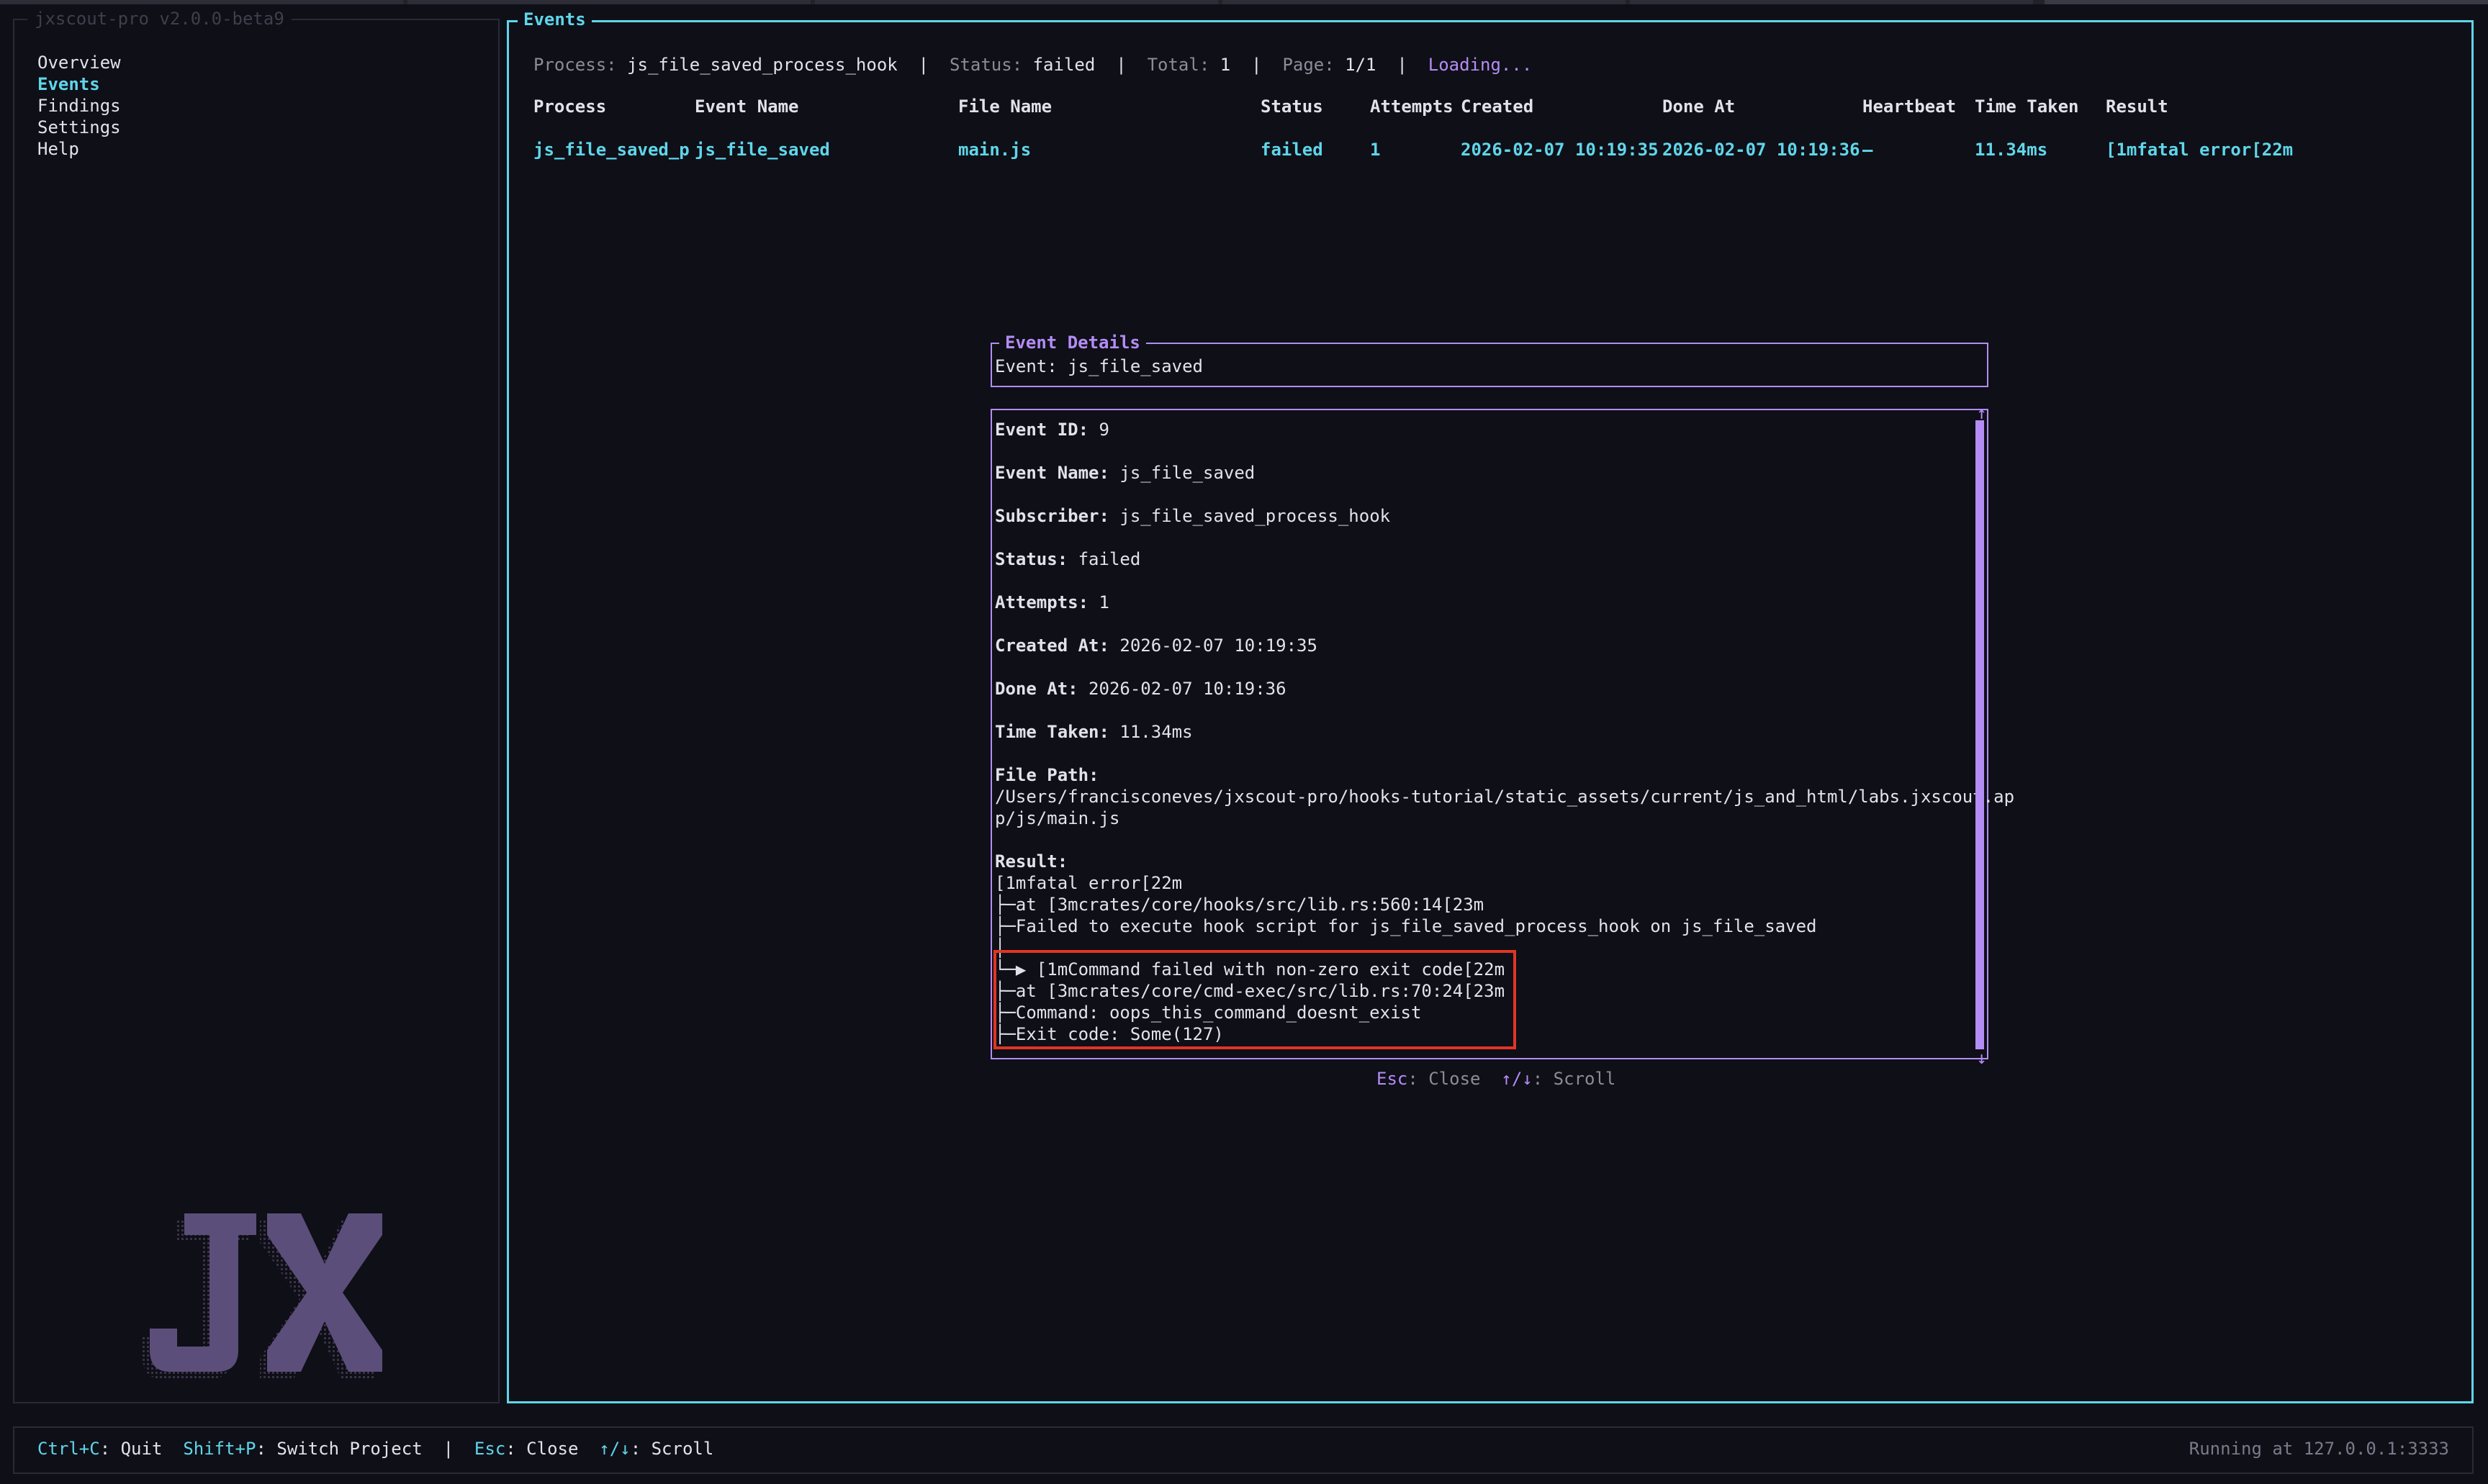 Image resolution: width=2488 pixels, height=1484 pixels. Describe the element at coordinates (1412, 106) in the screenshot. I see `column-header-attempts: Attempts` at that location.